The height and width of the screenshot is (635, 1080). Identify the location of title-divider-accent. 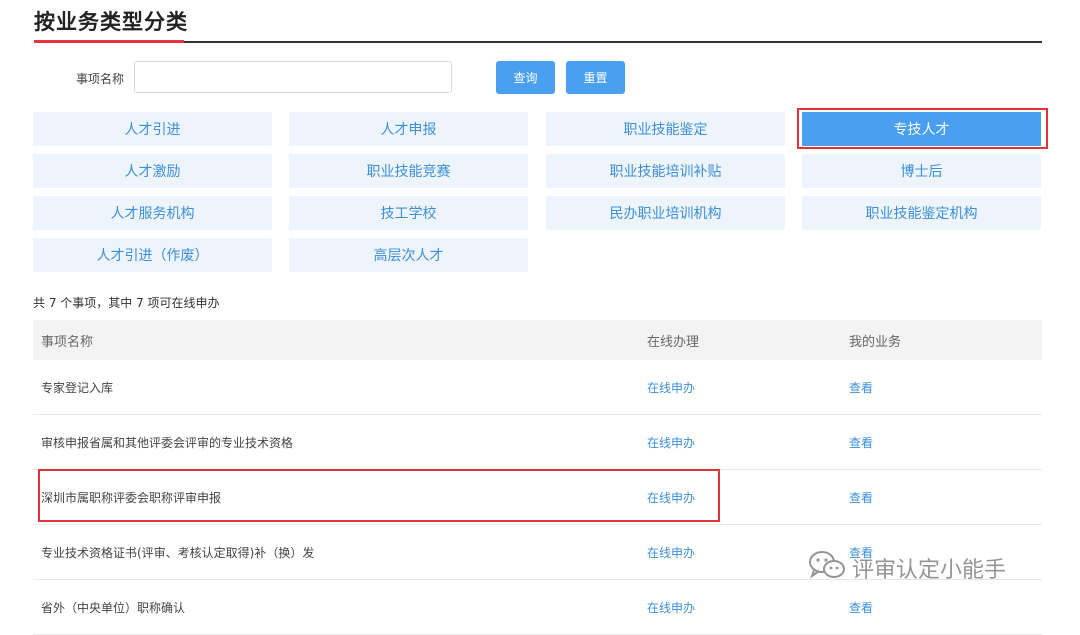
(109, 41).